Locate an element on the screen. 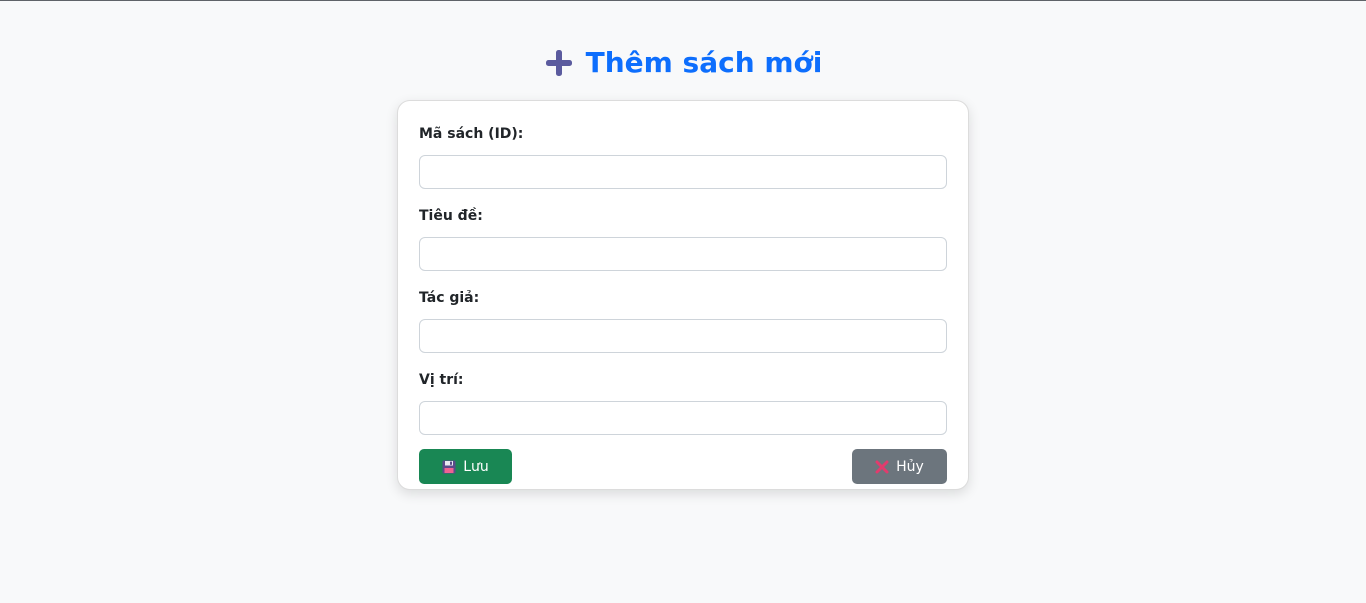 The image size is (1366, 603). floppy-disk-icon is located at coordinates (449, 467).